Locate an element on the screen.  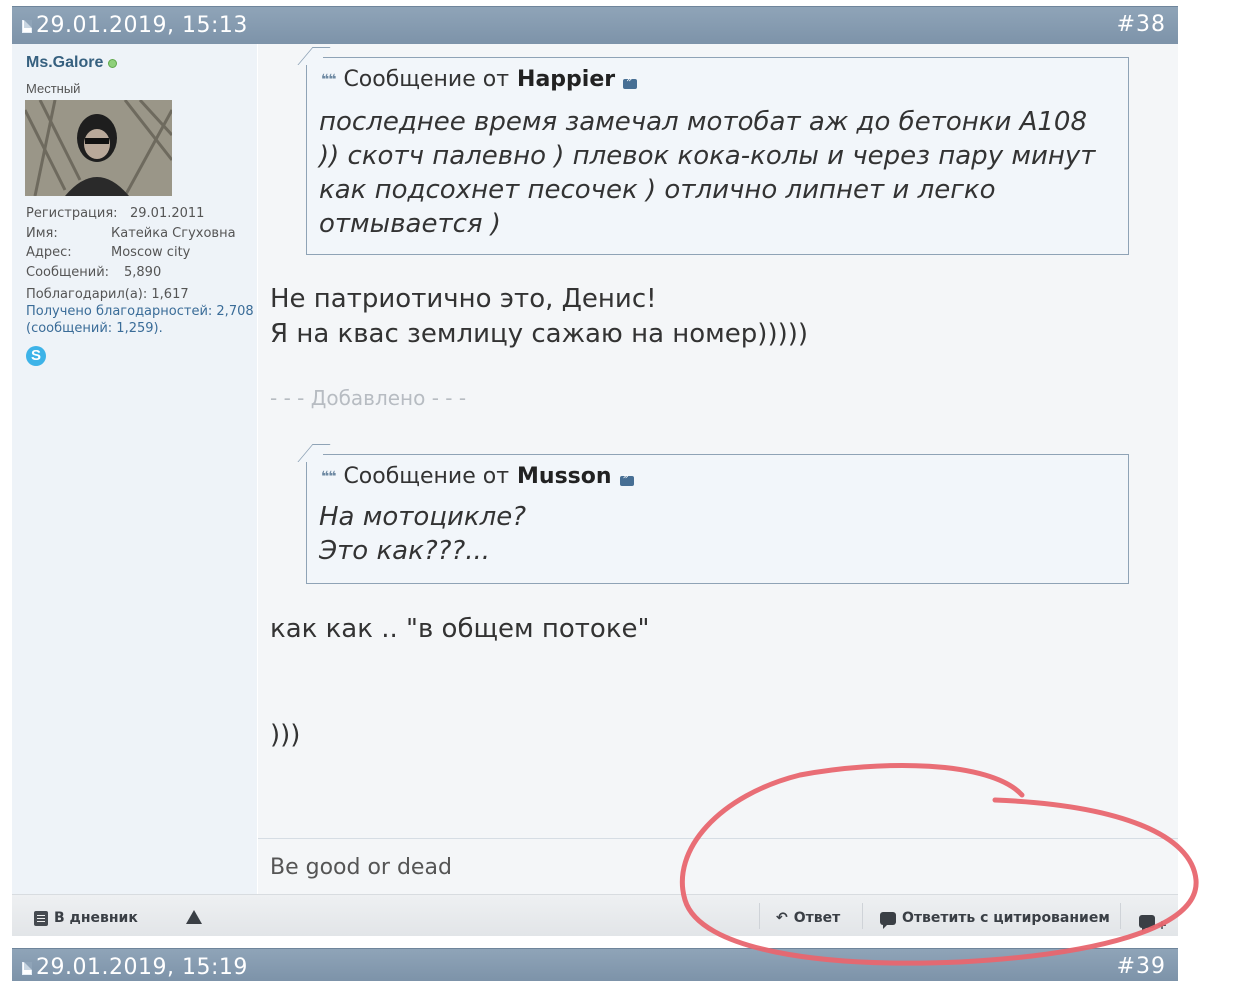
signature-area: Be good or dead is located at coordinates (718, 866).